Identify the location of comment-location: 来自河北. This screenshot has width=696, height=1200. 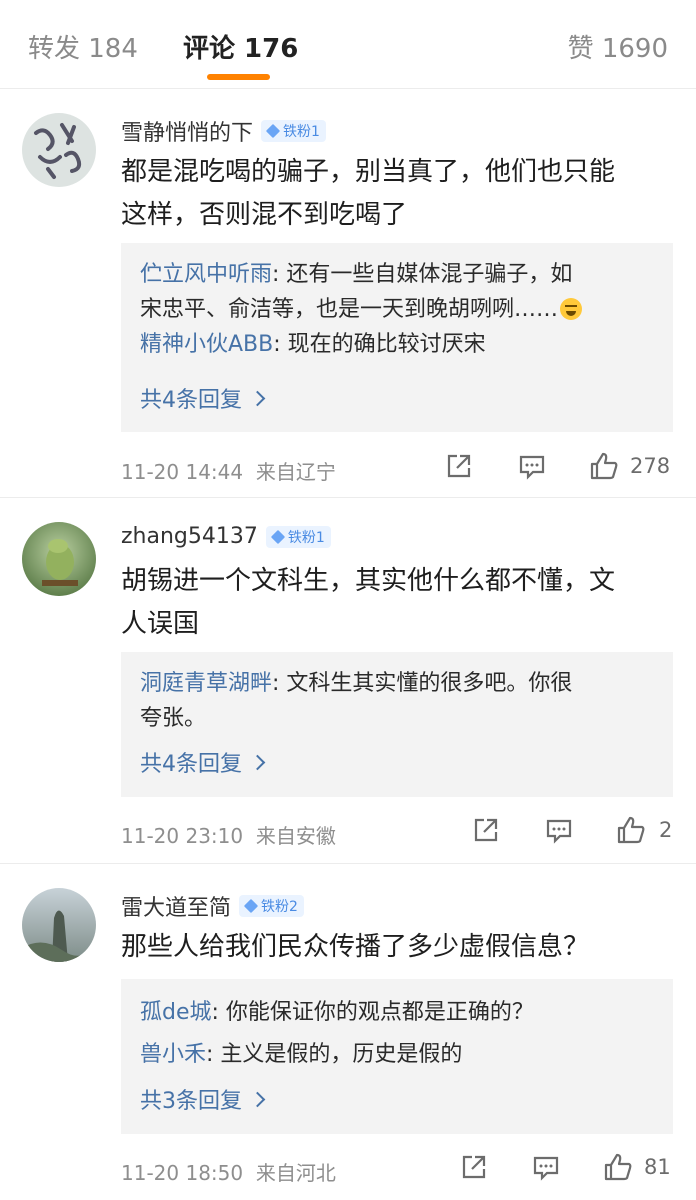
(295, 1173).